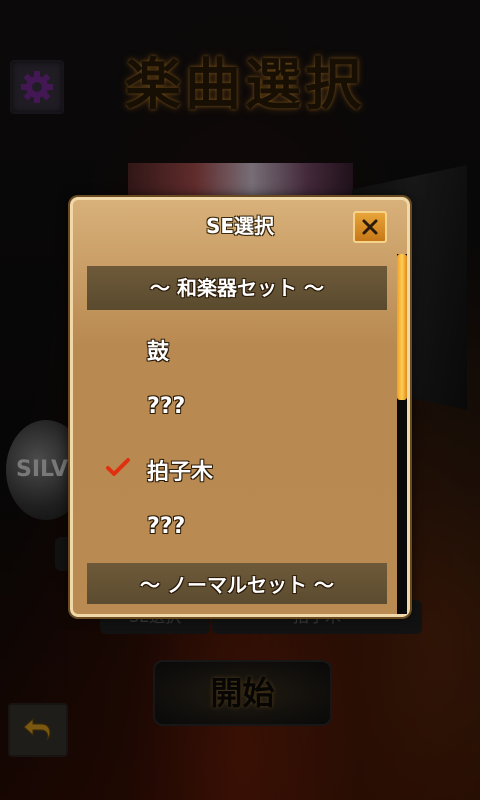 This screenshot has height=800, width=480. What do you see at coordinates (237, 408) in the screenshot?
I see `list-item-locked-1: ???` at bounding box center [237, 408].